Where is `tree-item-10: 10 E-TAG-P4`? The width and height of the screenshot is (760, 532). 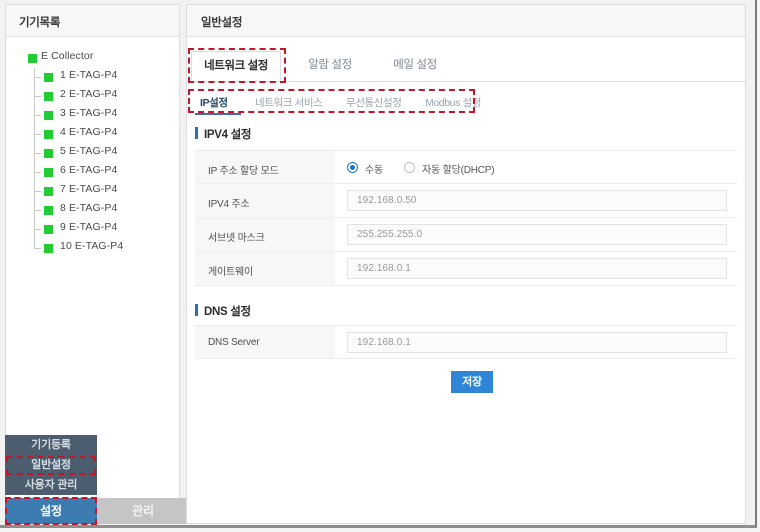
tree-item-10: 10 E-TAG-P4 is located at coordinates (92, 248).